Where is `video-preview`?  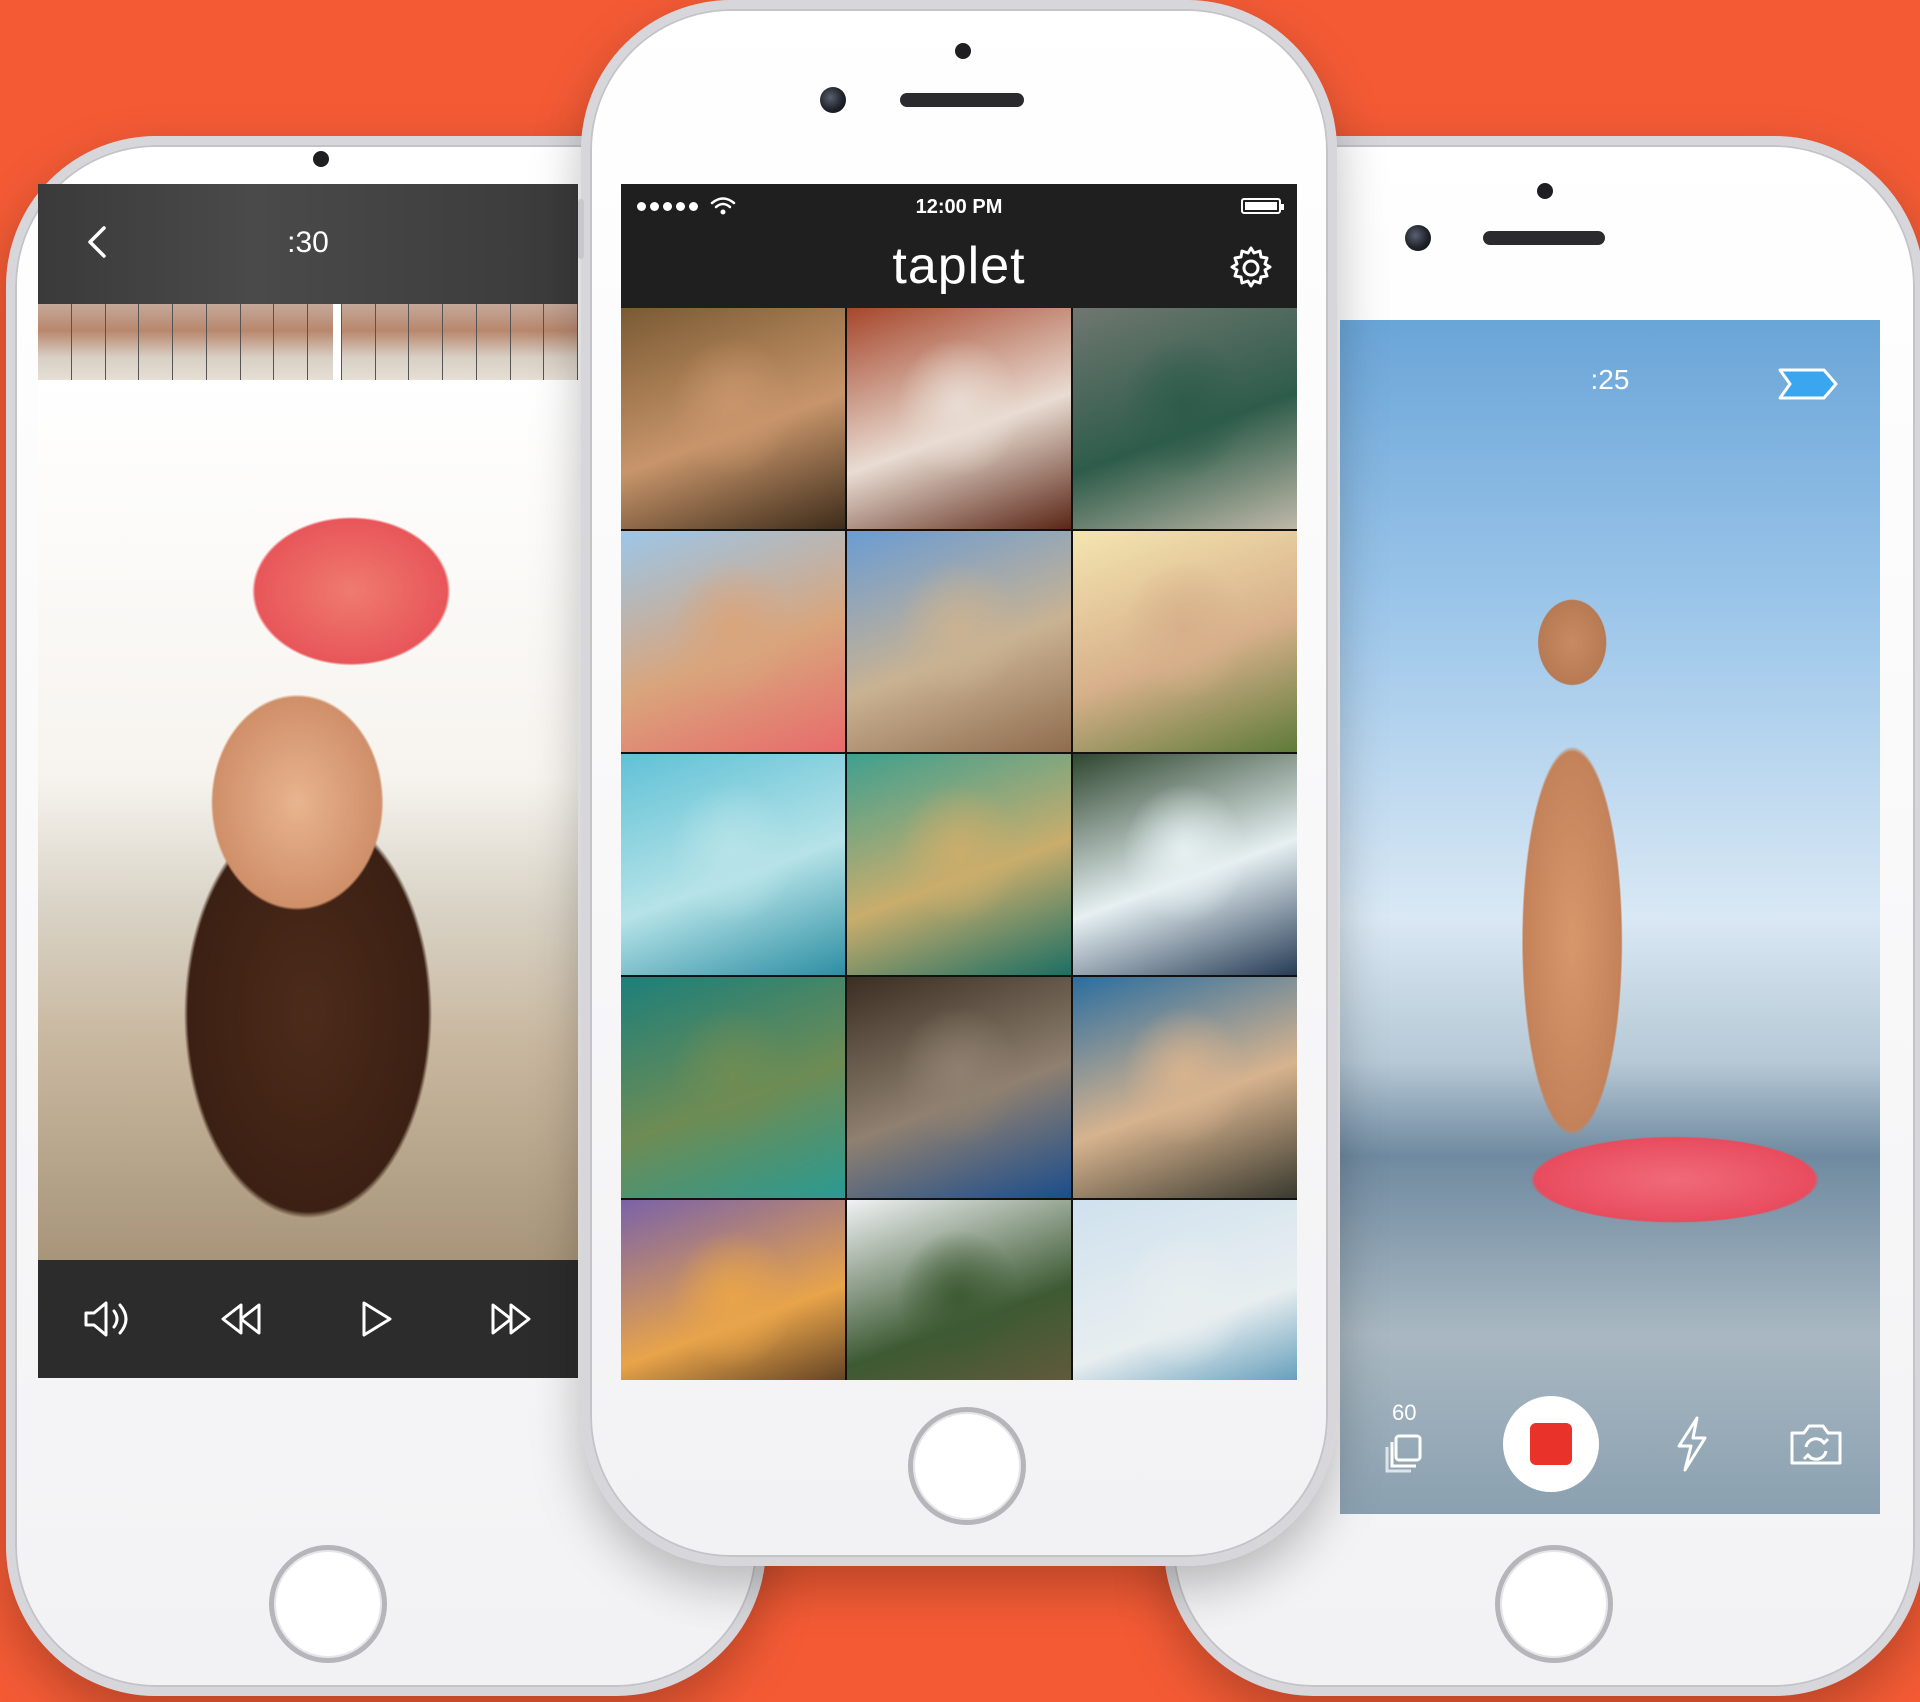
video-preview is located at coordinates (308, 820).